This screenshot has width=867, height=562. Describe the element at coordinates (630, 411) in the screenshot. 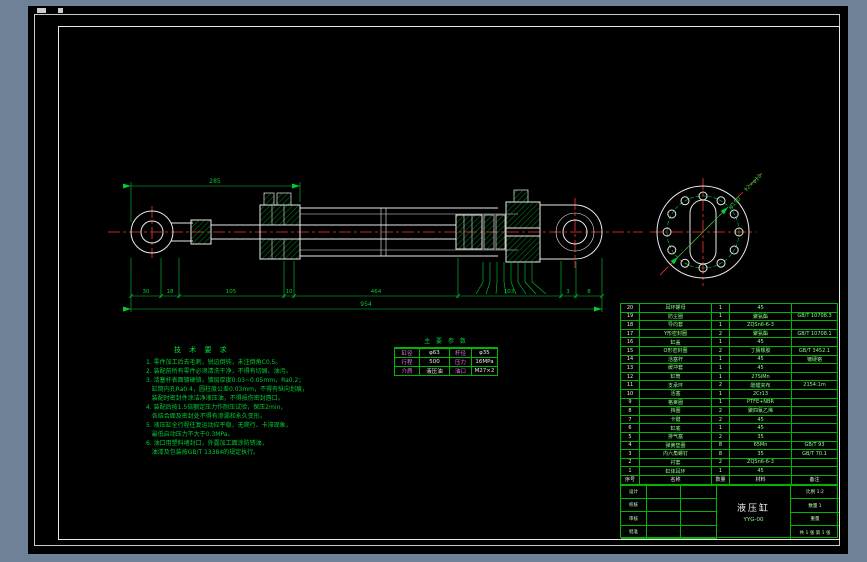

I see `bom-no: 8` at that location.